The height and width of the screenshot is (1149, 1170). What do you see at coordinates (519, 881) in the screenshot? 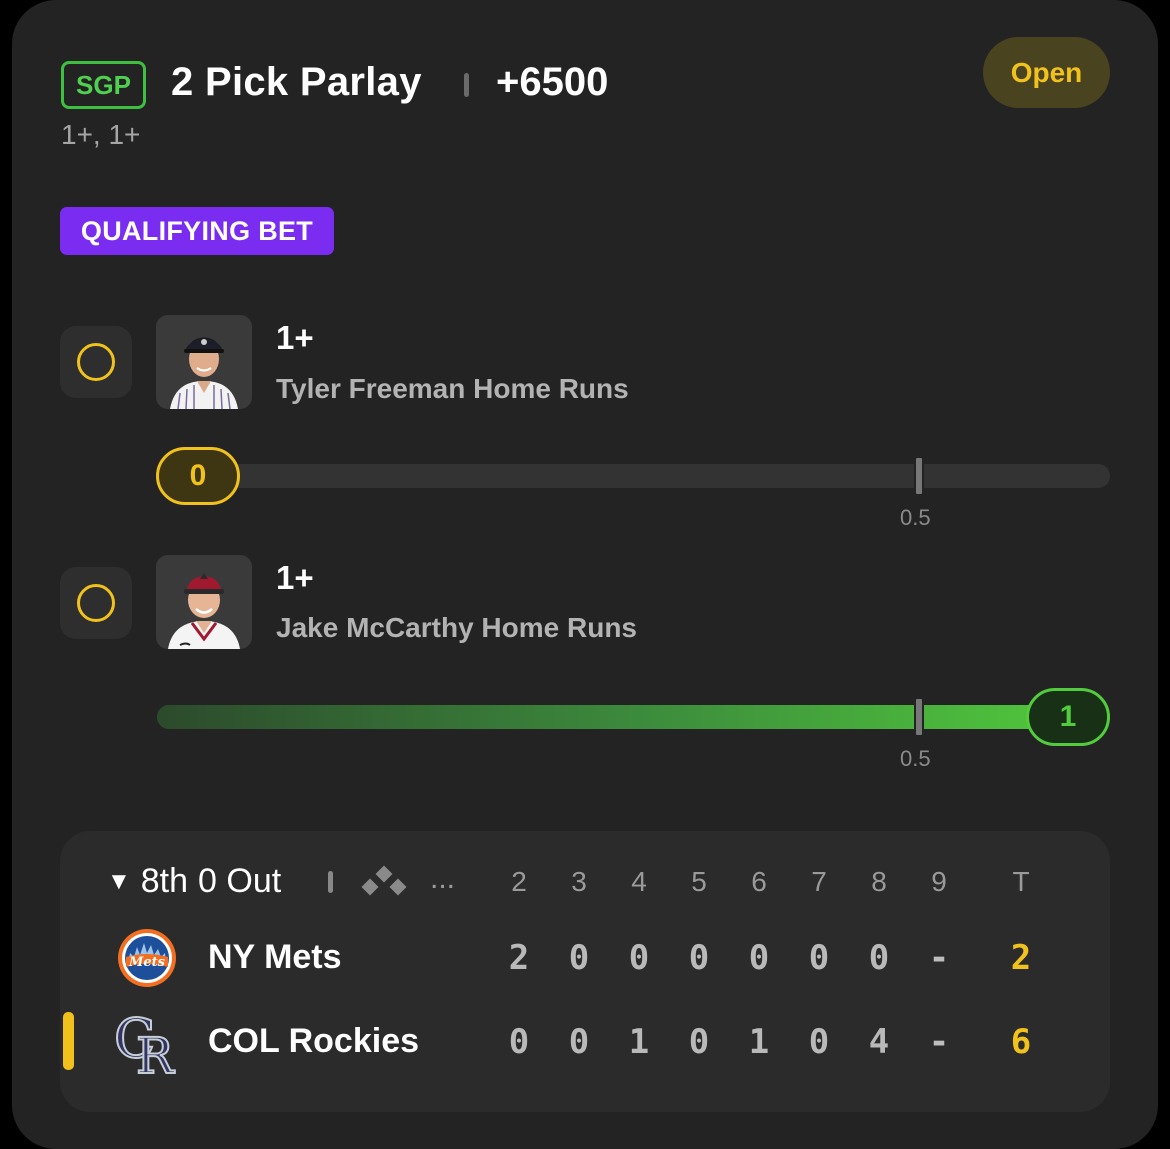
I see `inning-header: 2` at bounding box center [519, 881].